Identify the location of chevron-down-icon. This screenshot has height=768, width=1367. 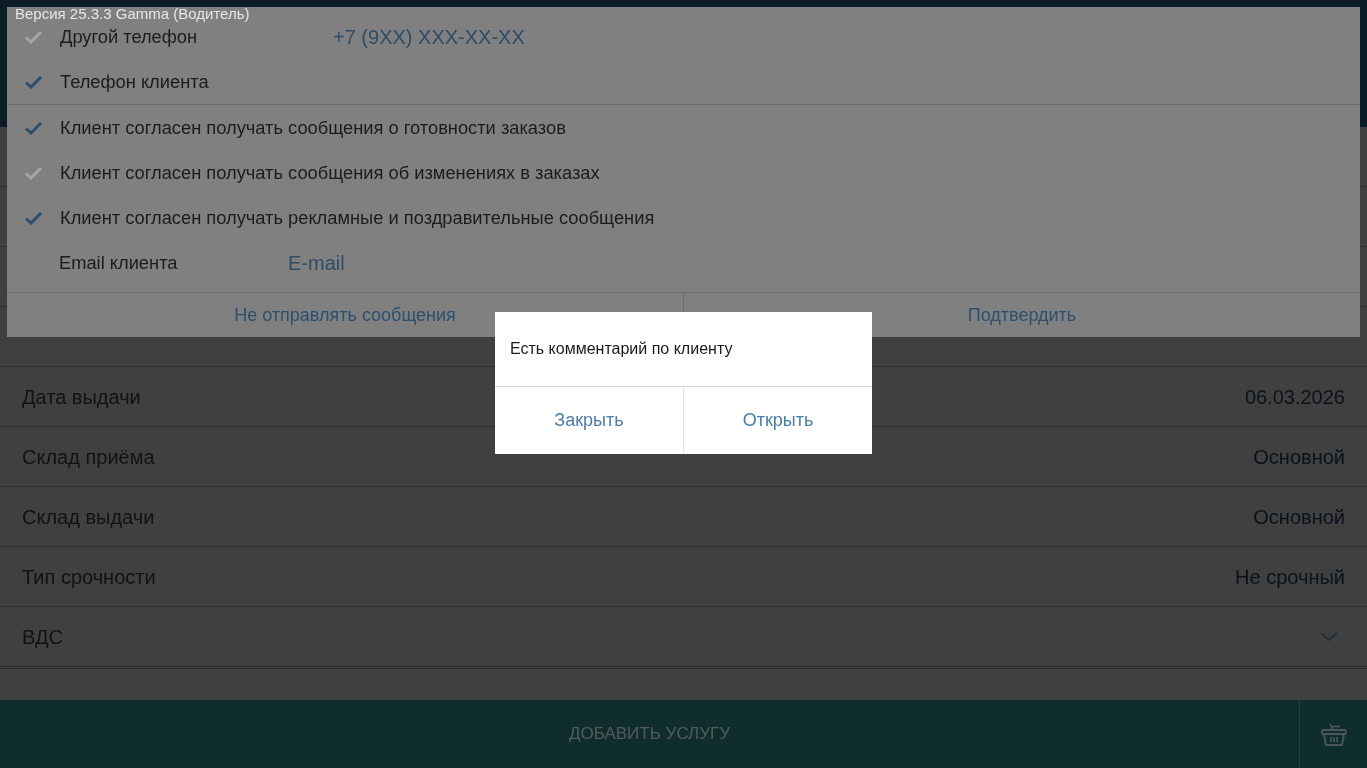
(1329, 636).